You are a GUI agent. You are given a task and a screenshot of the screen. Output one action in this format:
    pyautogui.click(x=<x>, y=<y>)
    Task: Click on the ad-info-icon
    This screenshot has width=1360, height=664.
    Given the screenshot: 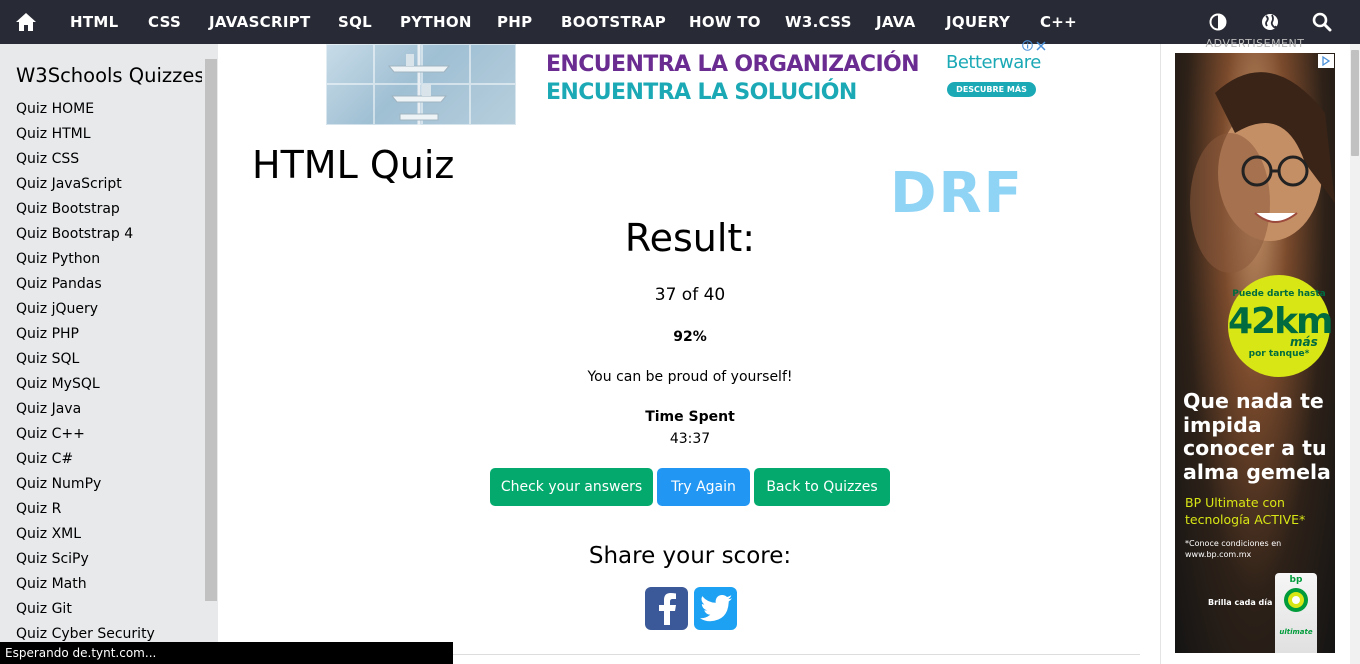 What is the action you would take?
    pyautogui.click(x=1027, y=47)
    